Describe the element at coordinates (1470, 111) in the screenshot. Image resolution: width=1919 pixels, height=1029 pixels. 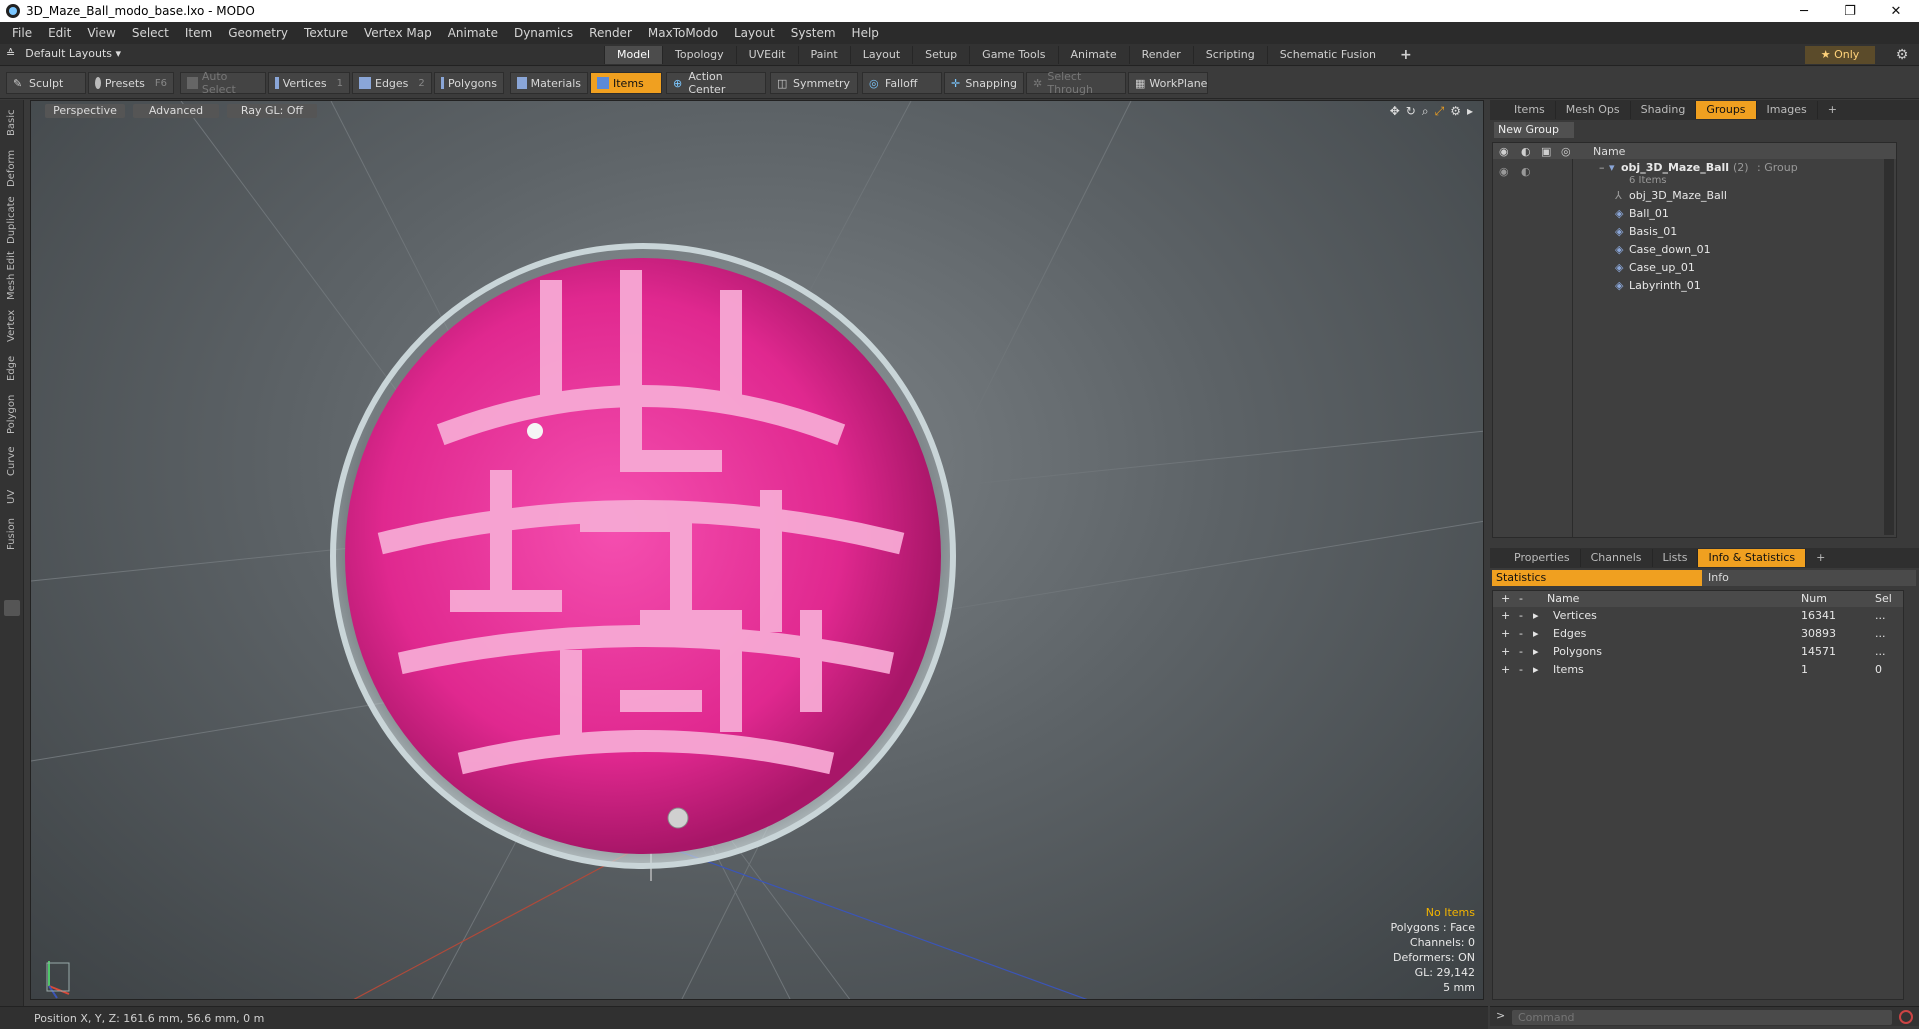
I see `viewport-more-icon: ▸` at that location.